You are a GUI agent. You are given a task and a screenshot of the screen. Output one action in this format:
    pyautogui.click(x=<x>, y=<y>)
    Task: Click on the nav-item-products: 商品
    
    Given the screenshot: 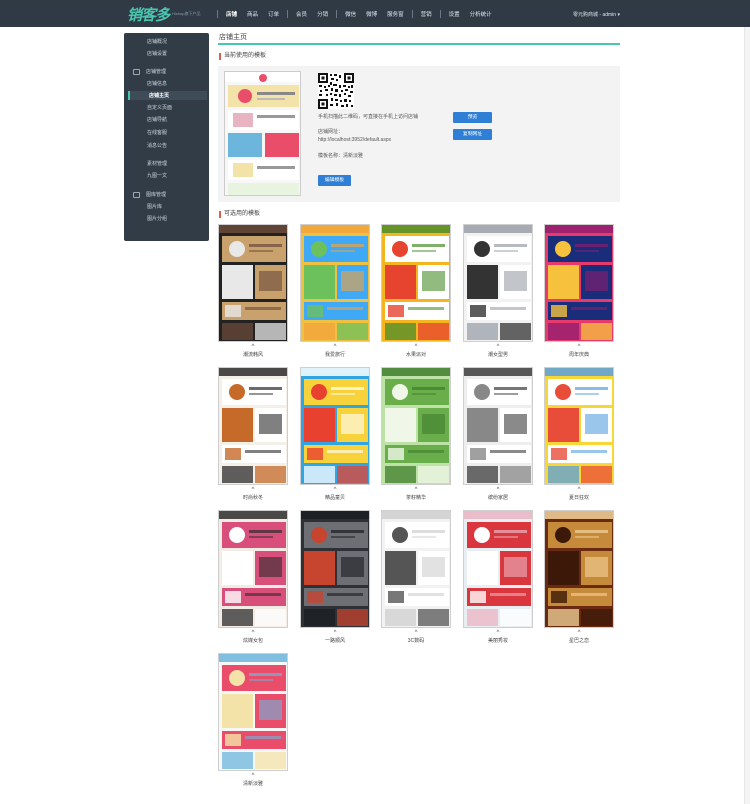 What is the action you would take?
    pyautogui.click(x=252, y=14)
    